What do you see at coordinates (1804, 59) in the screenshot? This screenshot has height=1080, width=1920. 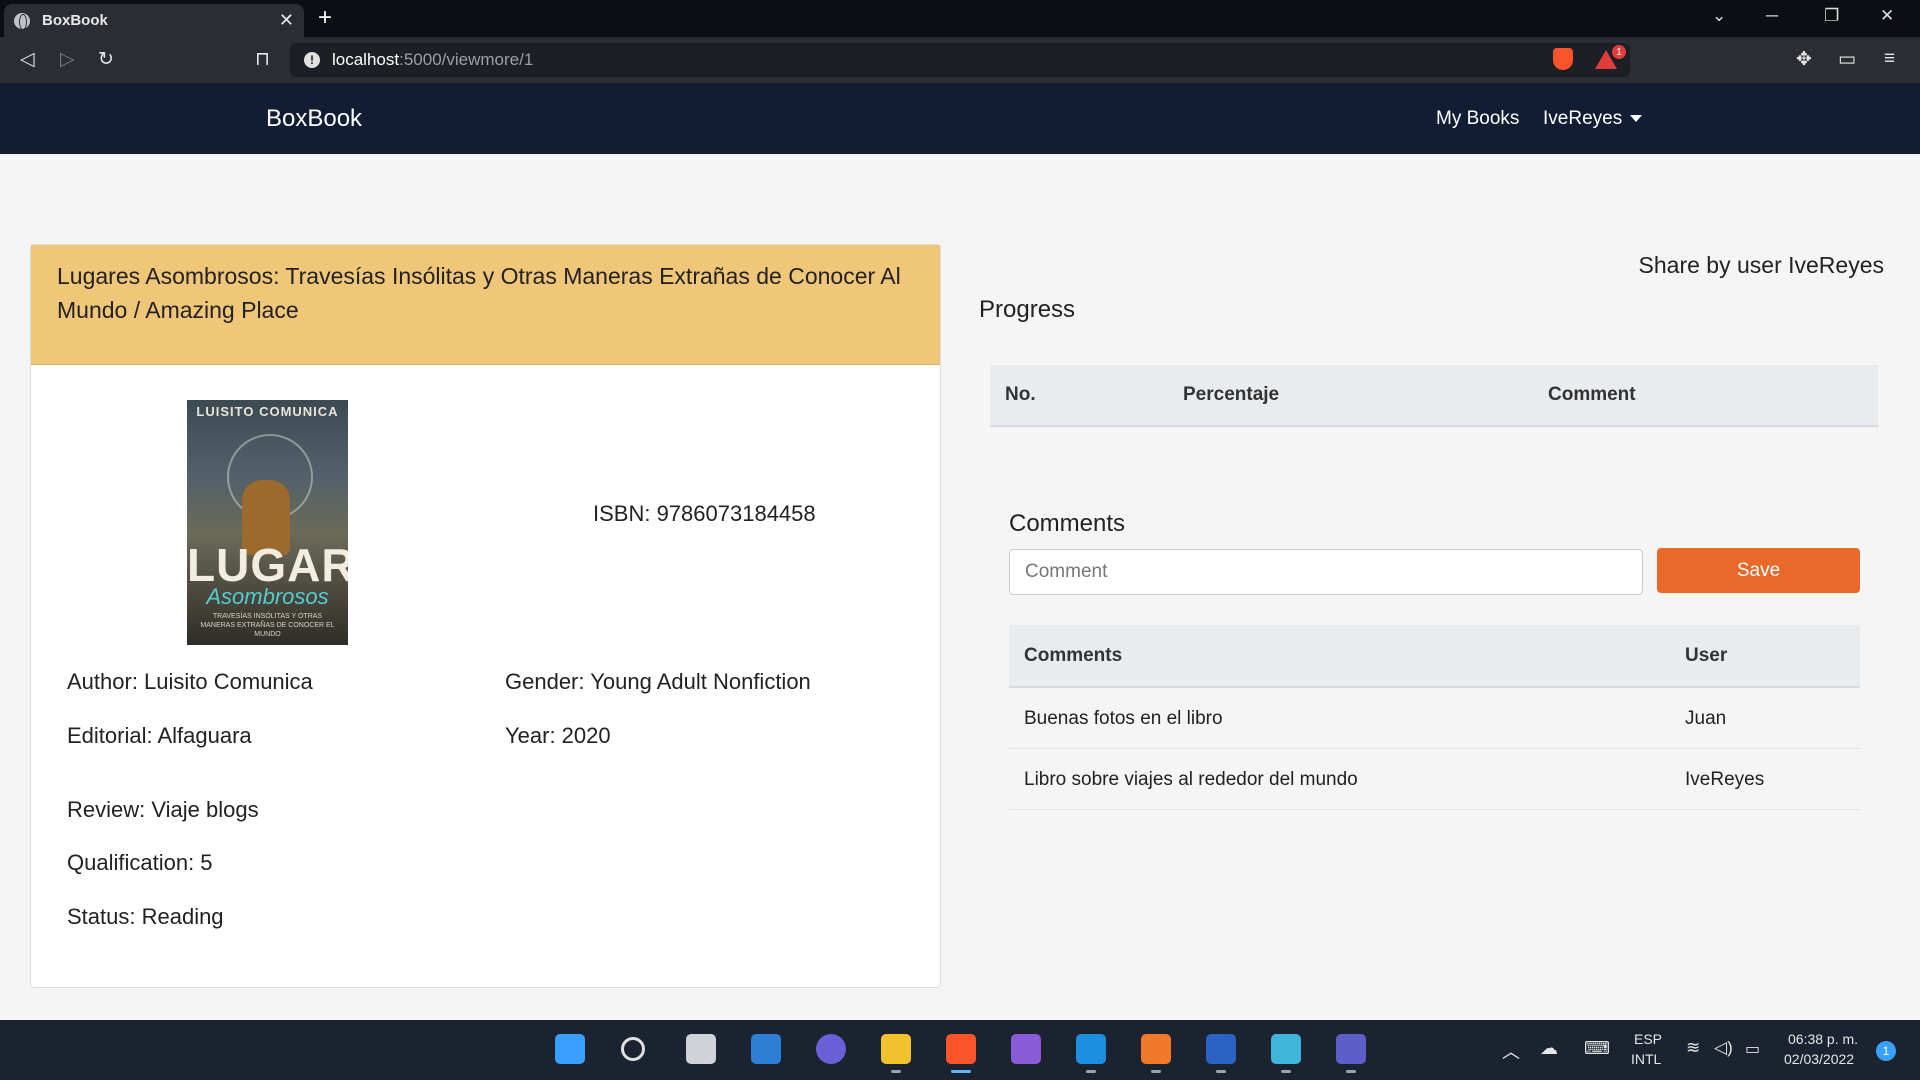 I see `extensions-icon: ✥` at bounding box center [1804, 59].